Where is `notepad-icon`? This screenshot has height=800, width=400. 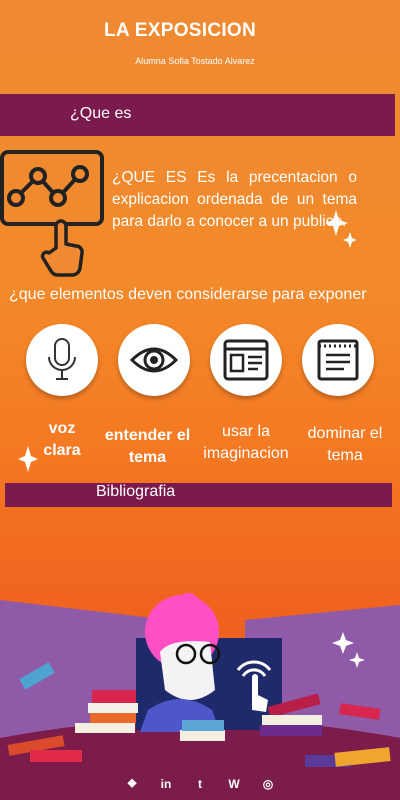
notepad-icon is located at coordinates (338, 360).